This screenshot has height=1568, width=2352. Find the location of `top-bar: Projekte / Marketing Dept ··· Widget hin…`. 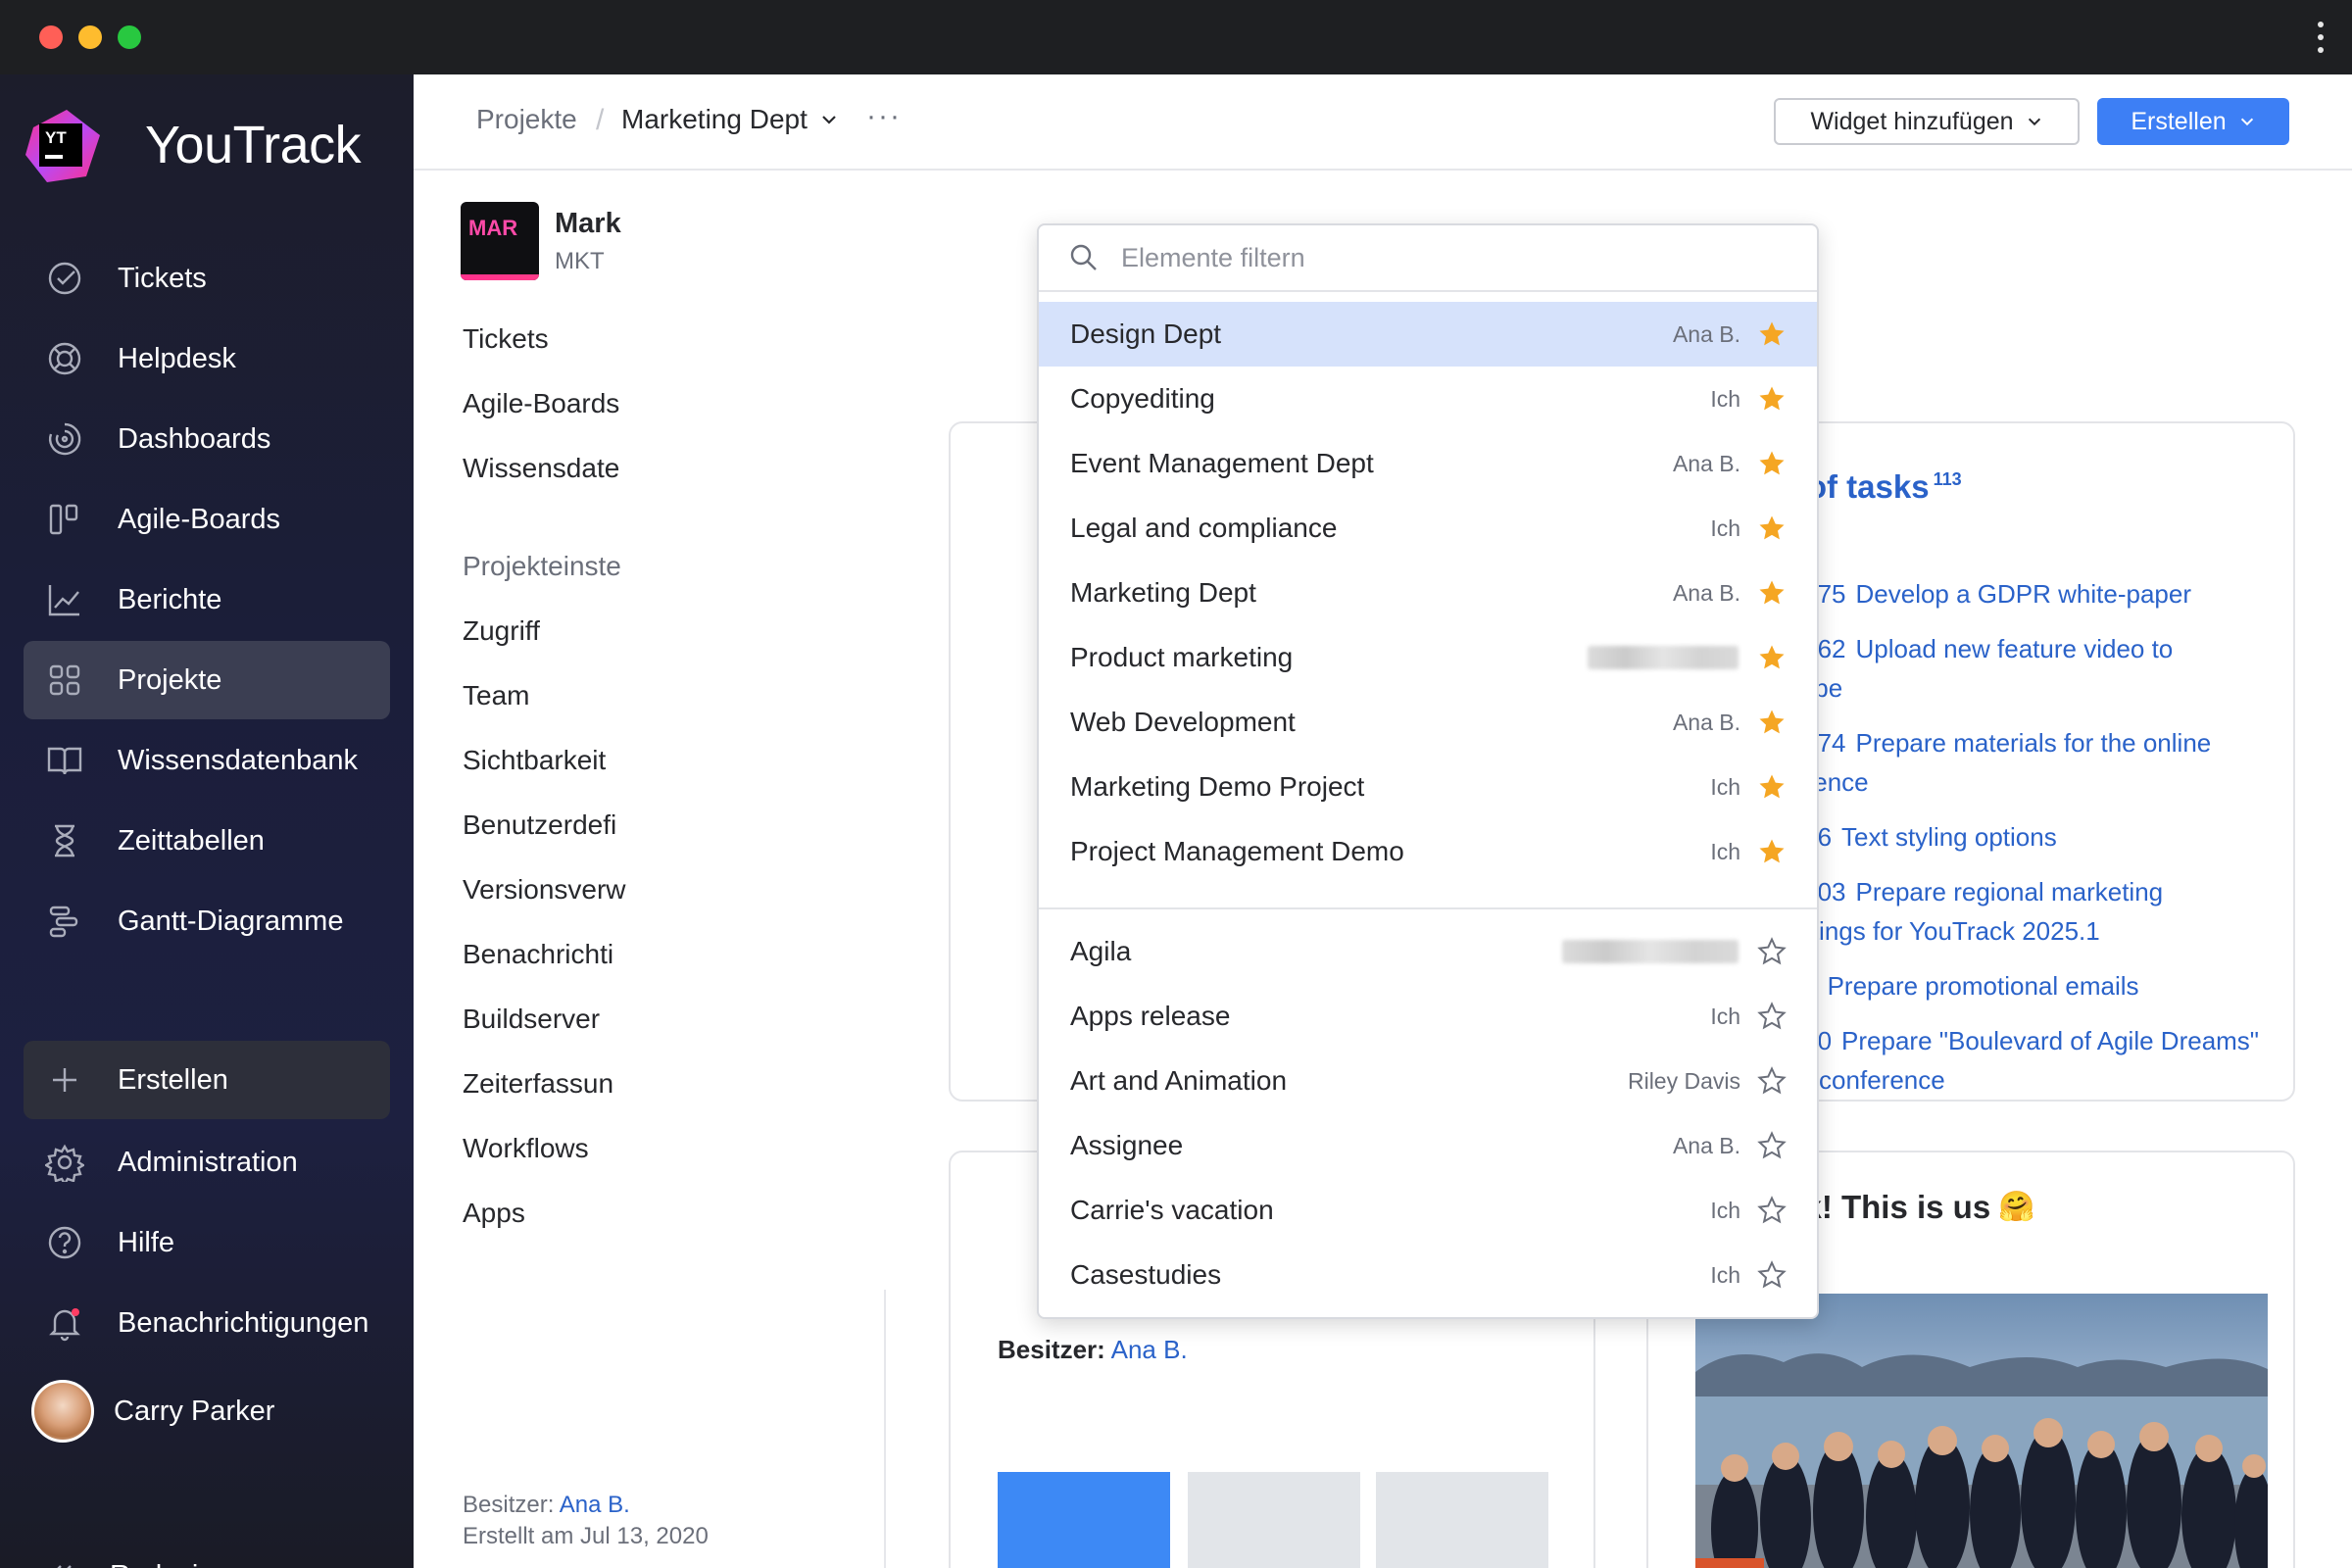

top-bar: Projekte / Marketing Dept ··· Widget hin… is located at coordinates (1383, 122).